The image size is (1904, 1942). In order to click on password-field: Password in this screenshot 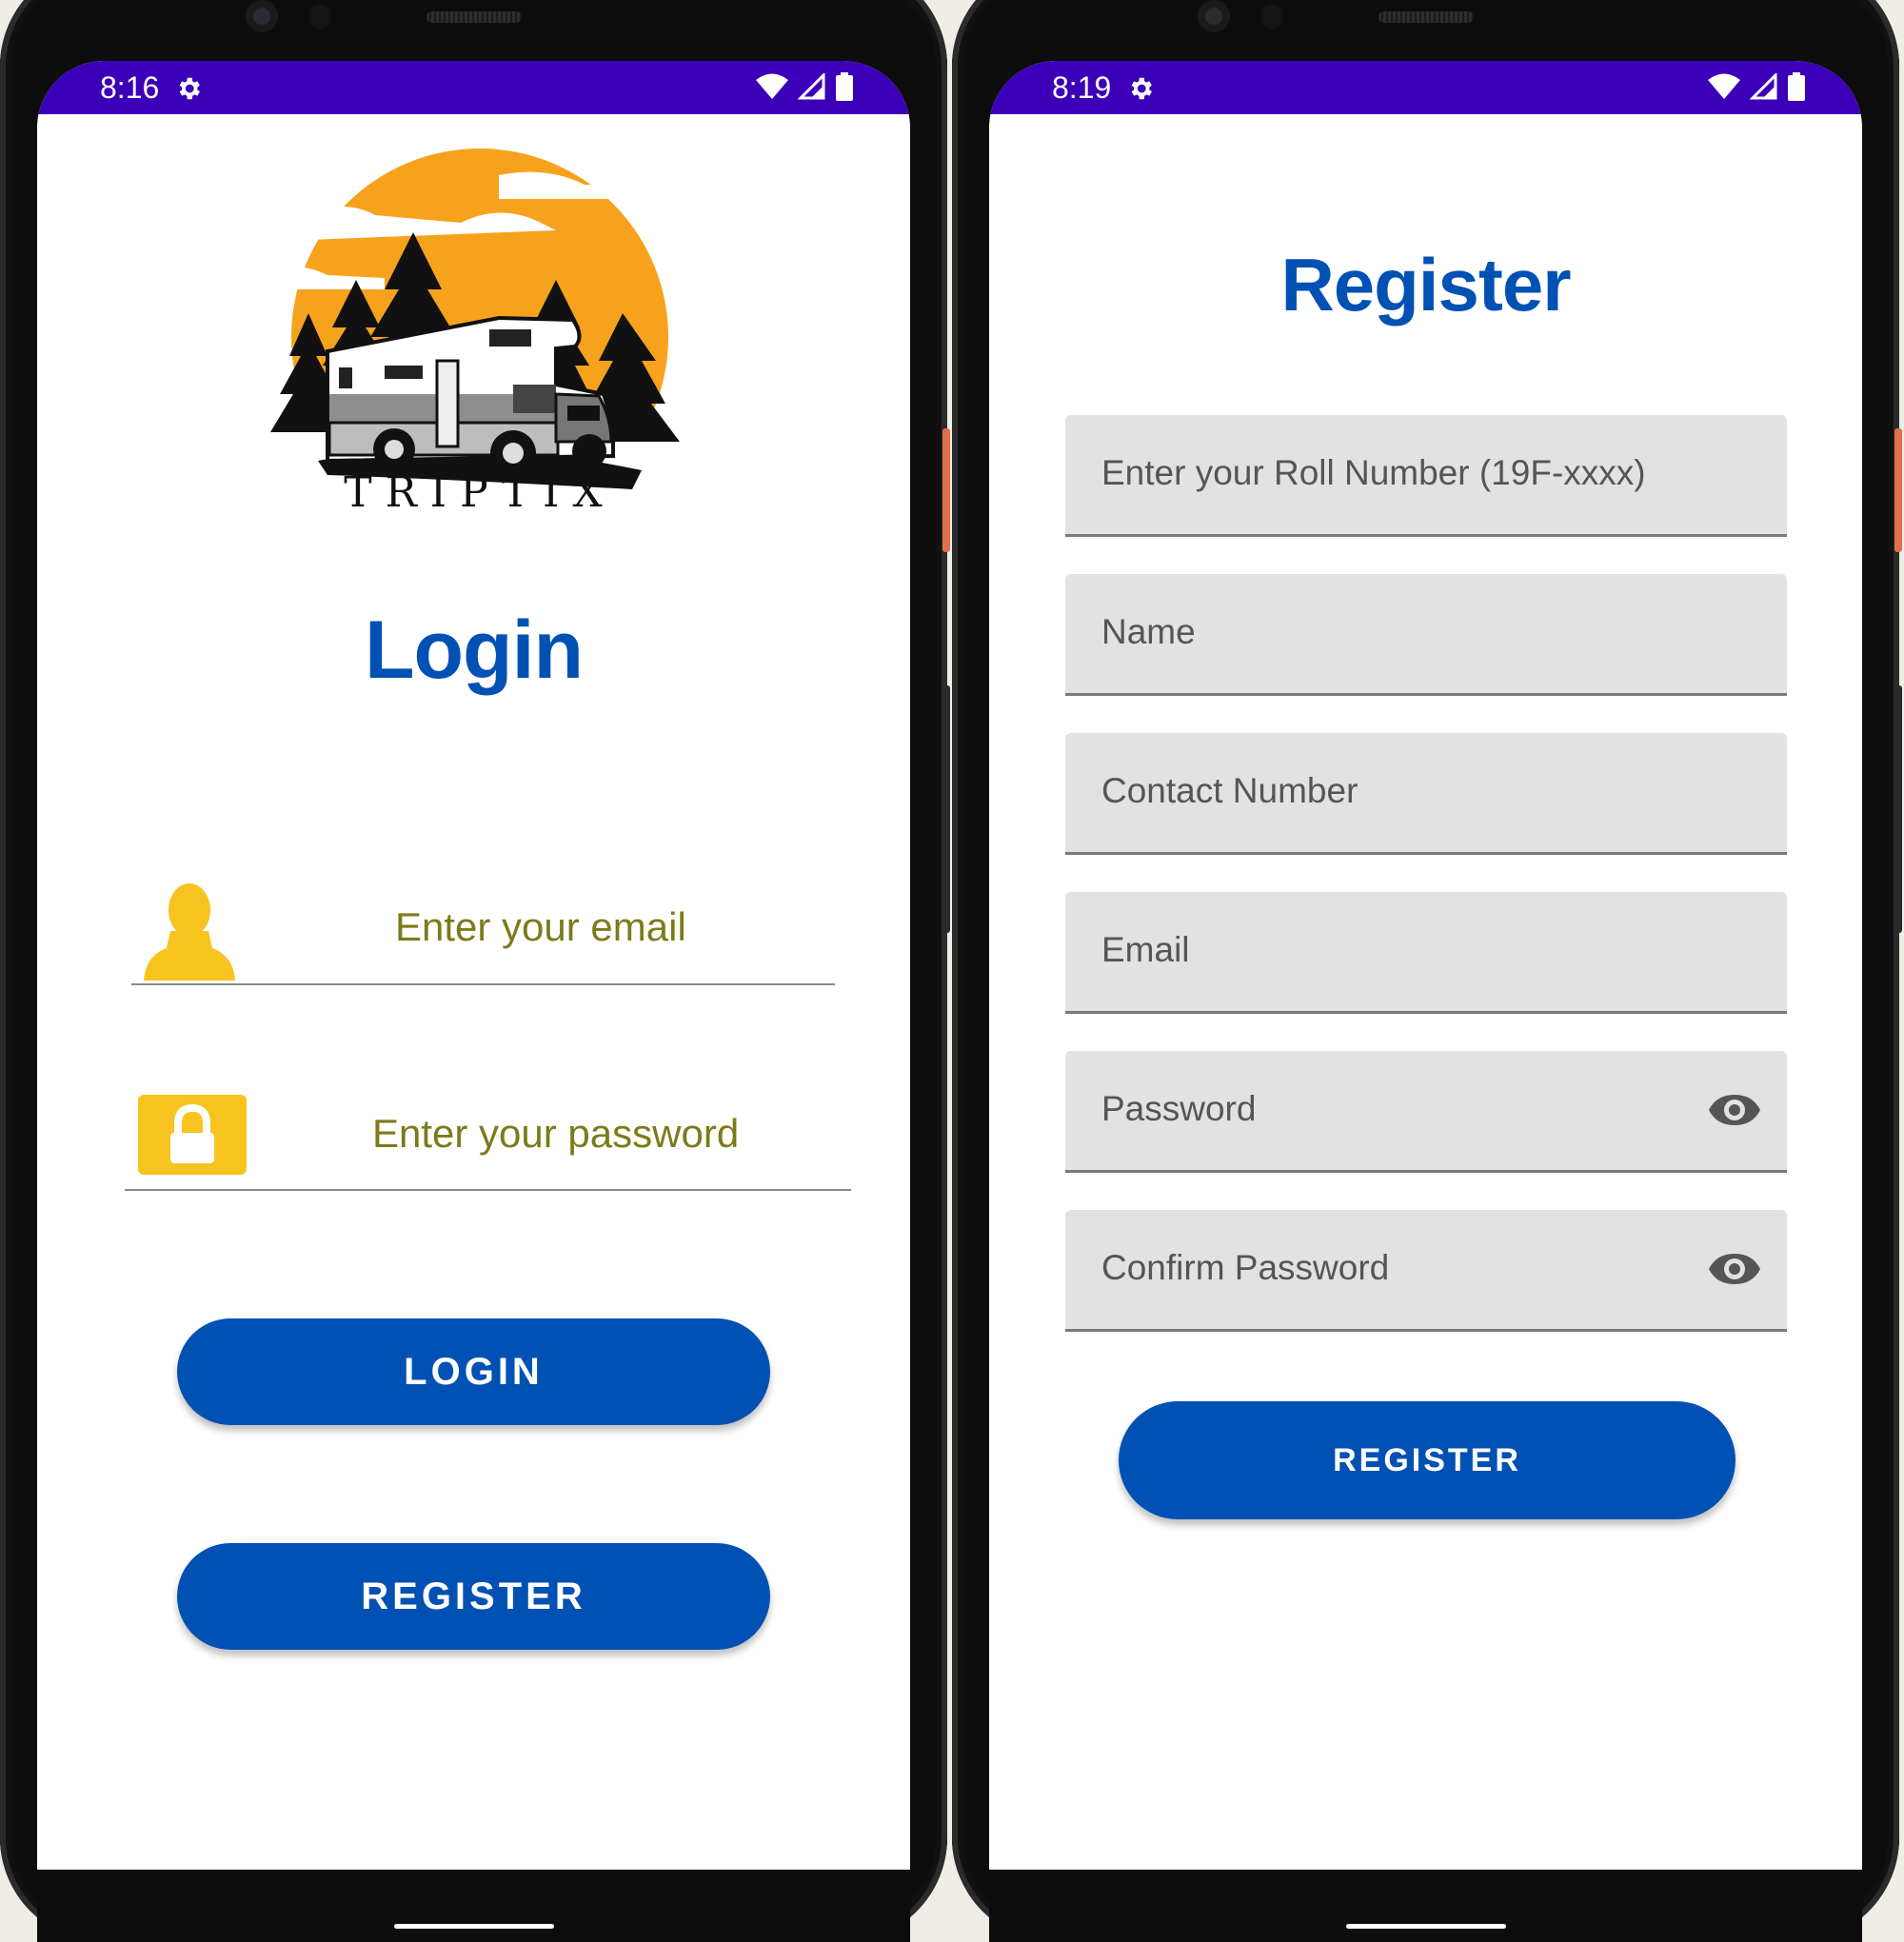, I will do `click(1426, 1112)`.